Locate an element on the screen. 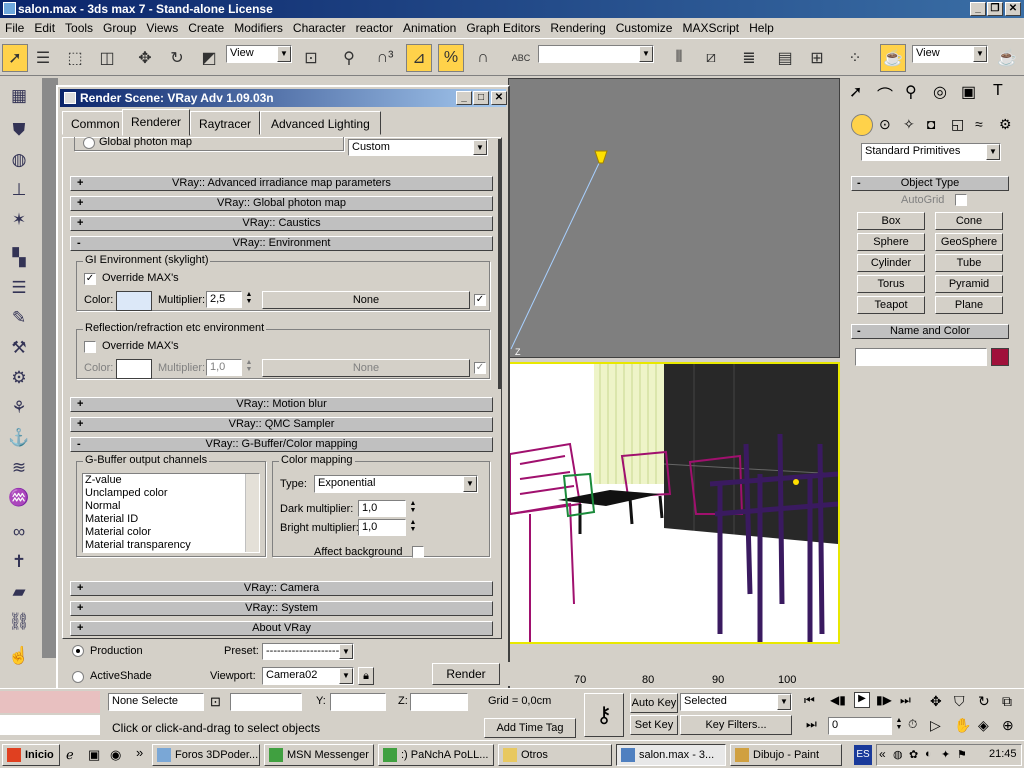 This screenshot has width=1024, height=768. select-arrow-icon: ➚ is located at coordinates (15, 58).